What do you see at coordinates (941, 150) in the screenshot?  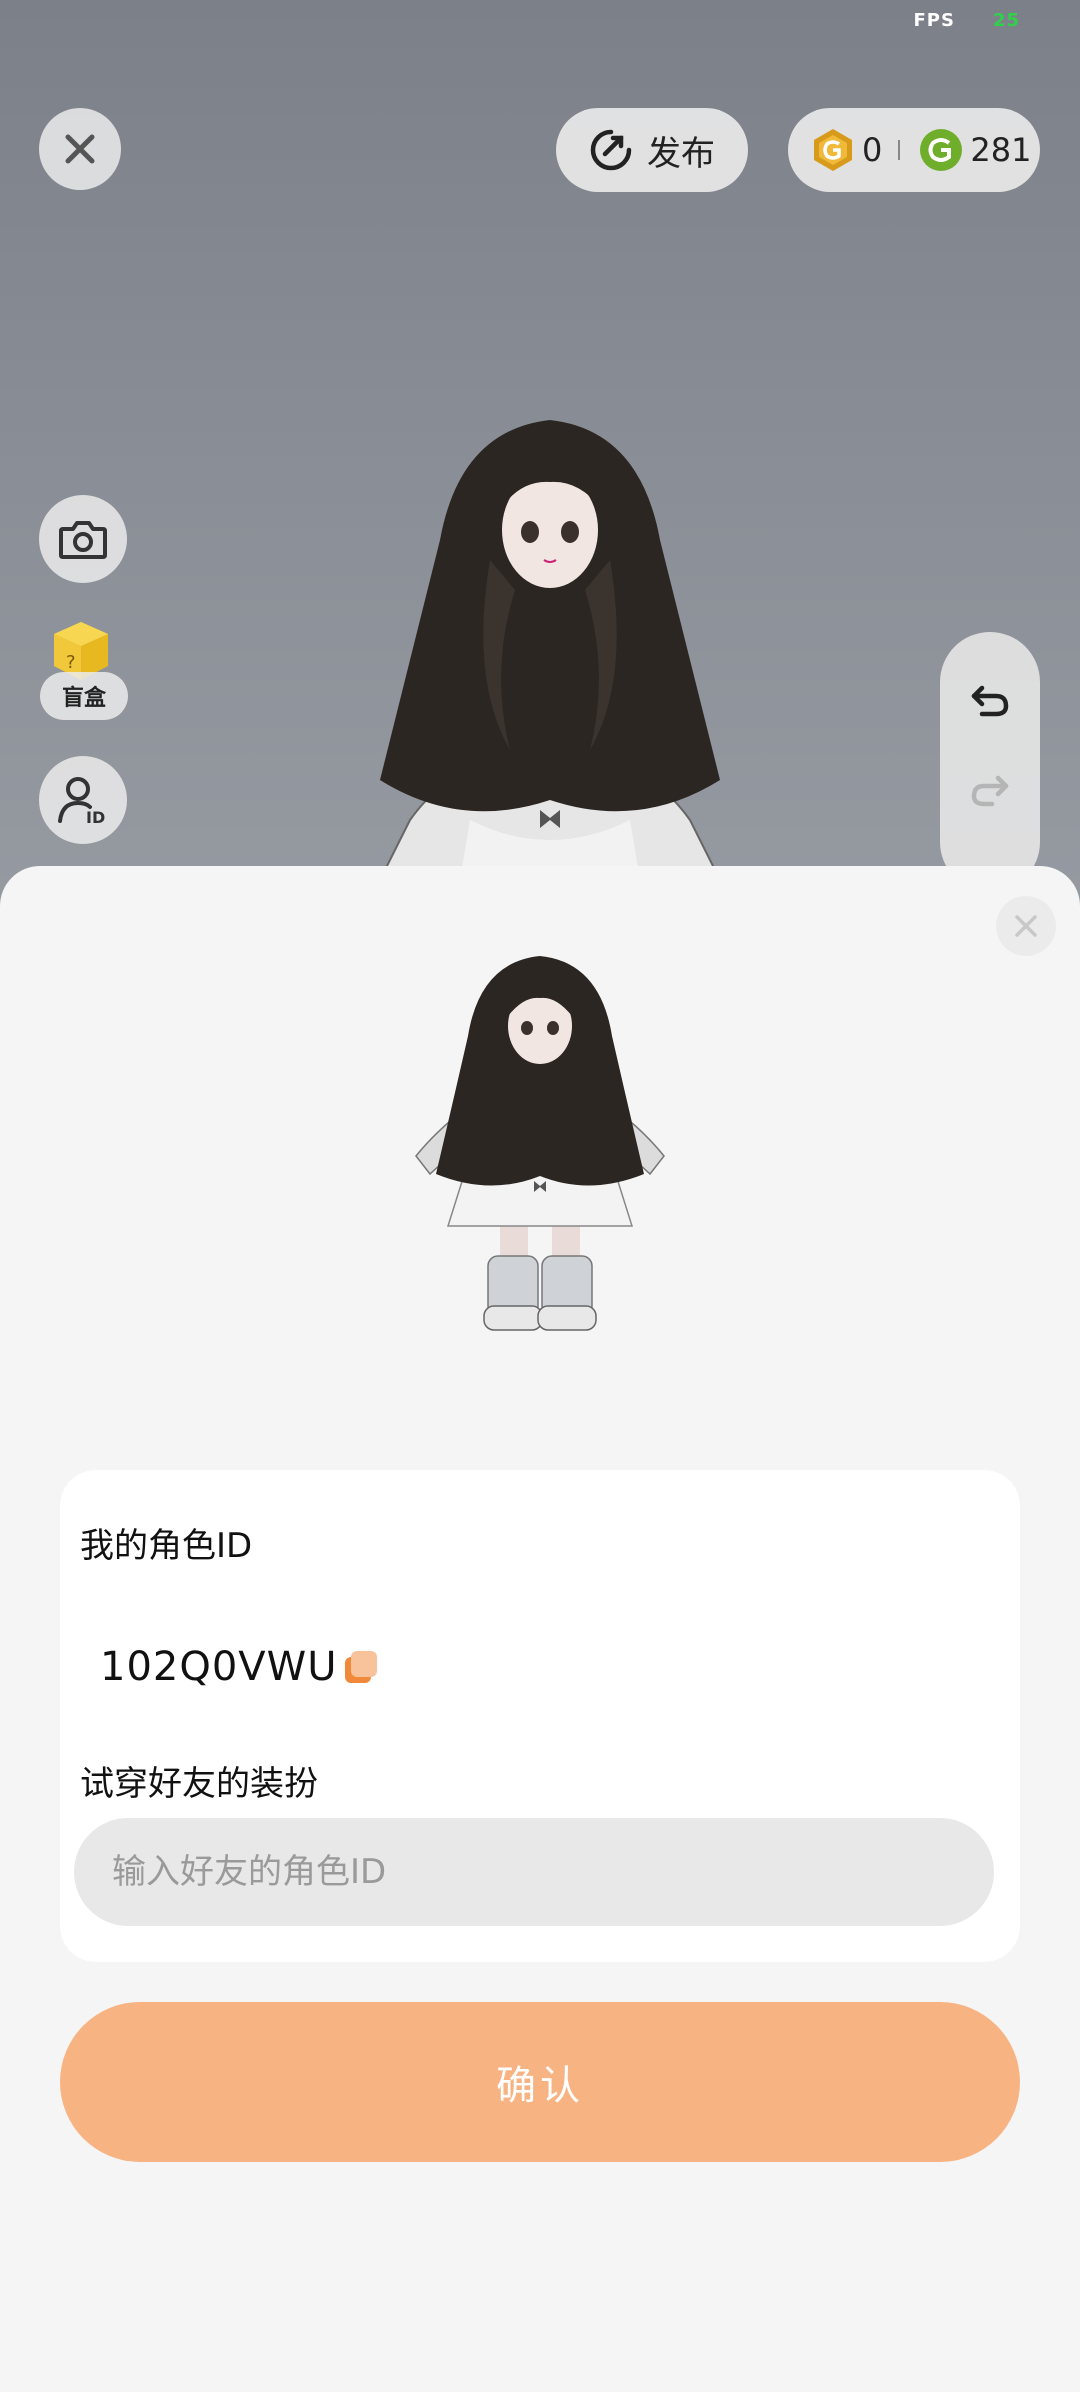 I see `green-coin-icon` at bounding box center [941, 150].